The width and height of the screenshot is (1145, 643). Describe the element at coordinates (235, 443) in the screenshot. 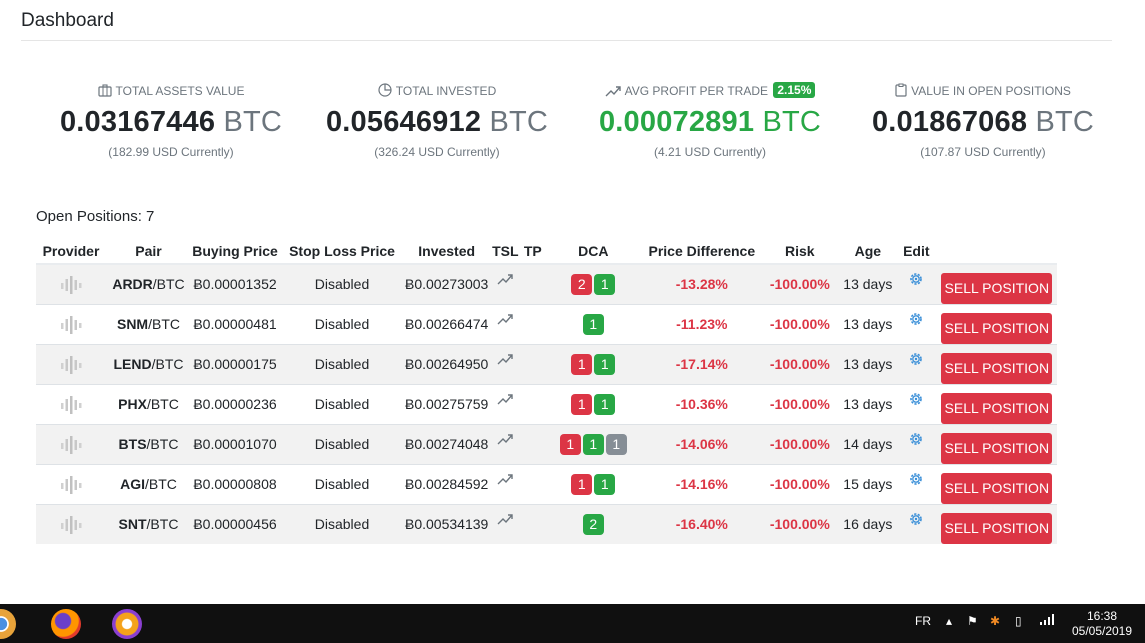

I see `buying-price-cell: Ƀ0.00001070` at that location.